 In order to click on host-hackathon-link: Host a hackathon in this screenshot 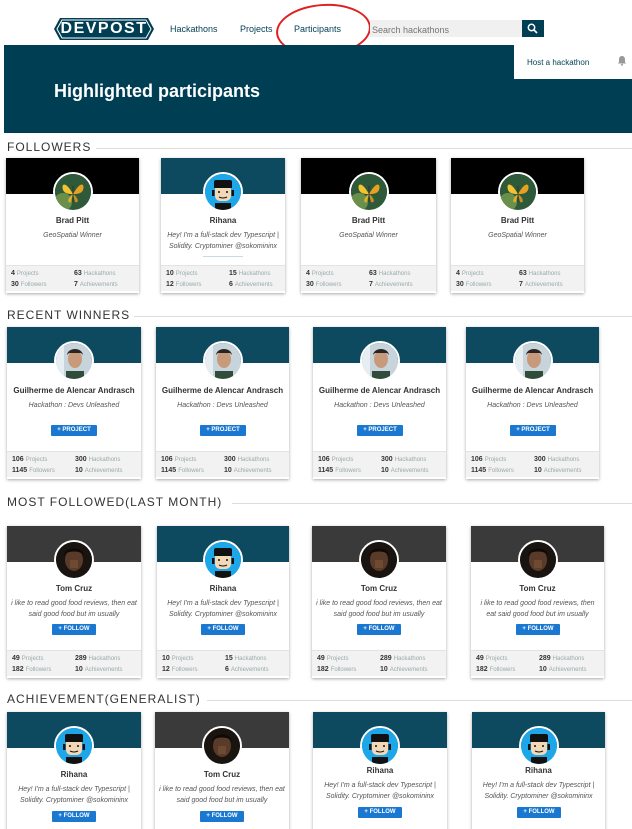, I will do `click(558, 62)`.